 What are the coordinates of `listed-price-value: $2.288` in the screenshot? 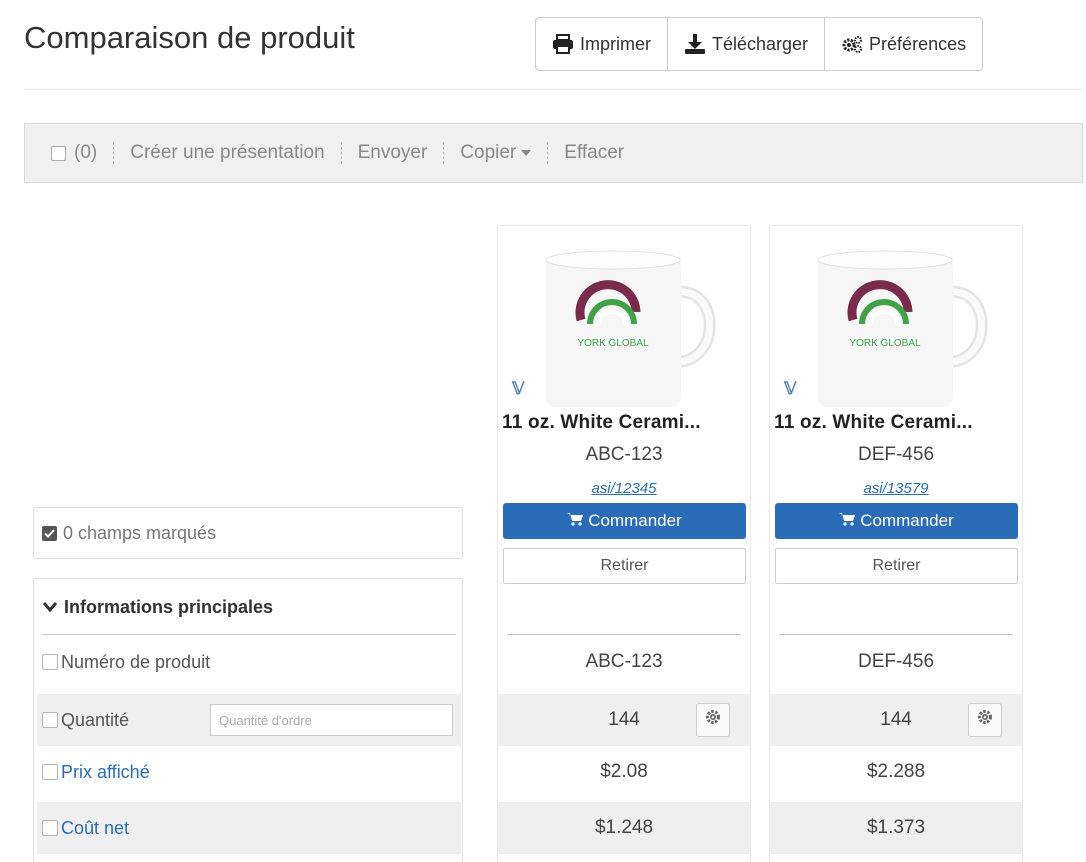 It's located at (896, 771).